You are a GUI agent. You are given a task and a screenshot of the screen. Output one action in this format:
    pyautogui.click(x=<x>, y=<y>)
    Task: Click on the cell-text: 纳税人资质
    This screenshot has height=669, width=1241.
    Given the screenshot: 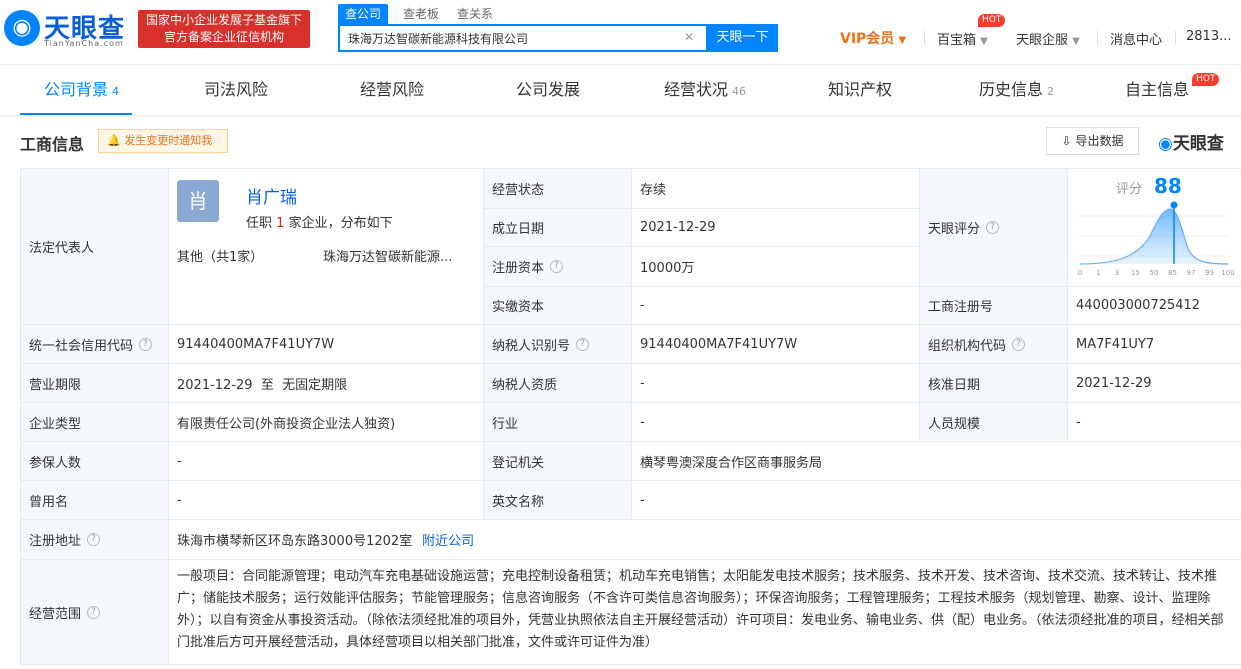 What is the action you would take?
    pyautogui.click(x=525, y=385)
    